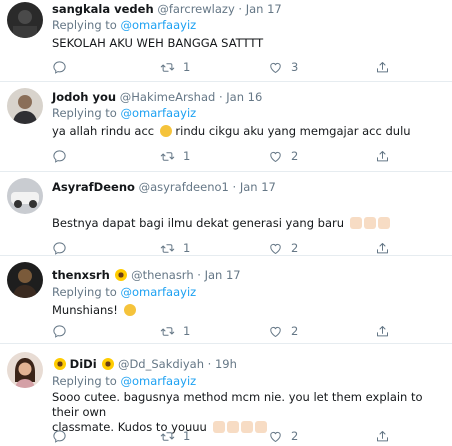  What do you see at coordinates (93, 187) in the screenshot?
I see `user-name: AsyrafDeeno` at bounding box center [93, 187].